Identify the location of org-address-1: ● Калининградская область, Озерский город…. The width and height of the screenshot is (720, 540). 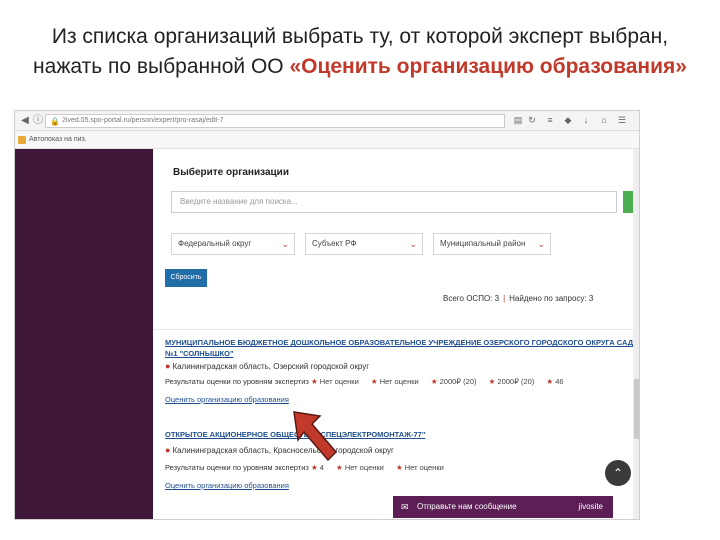
(267, 366).